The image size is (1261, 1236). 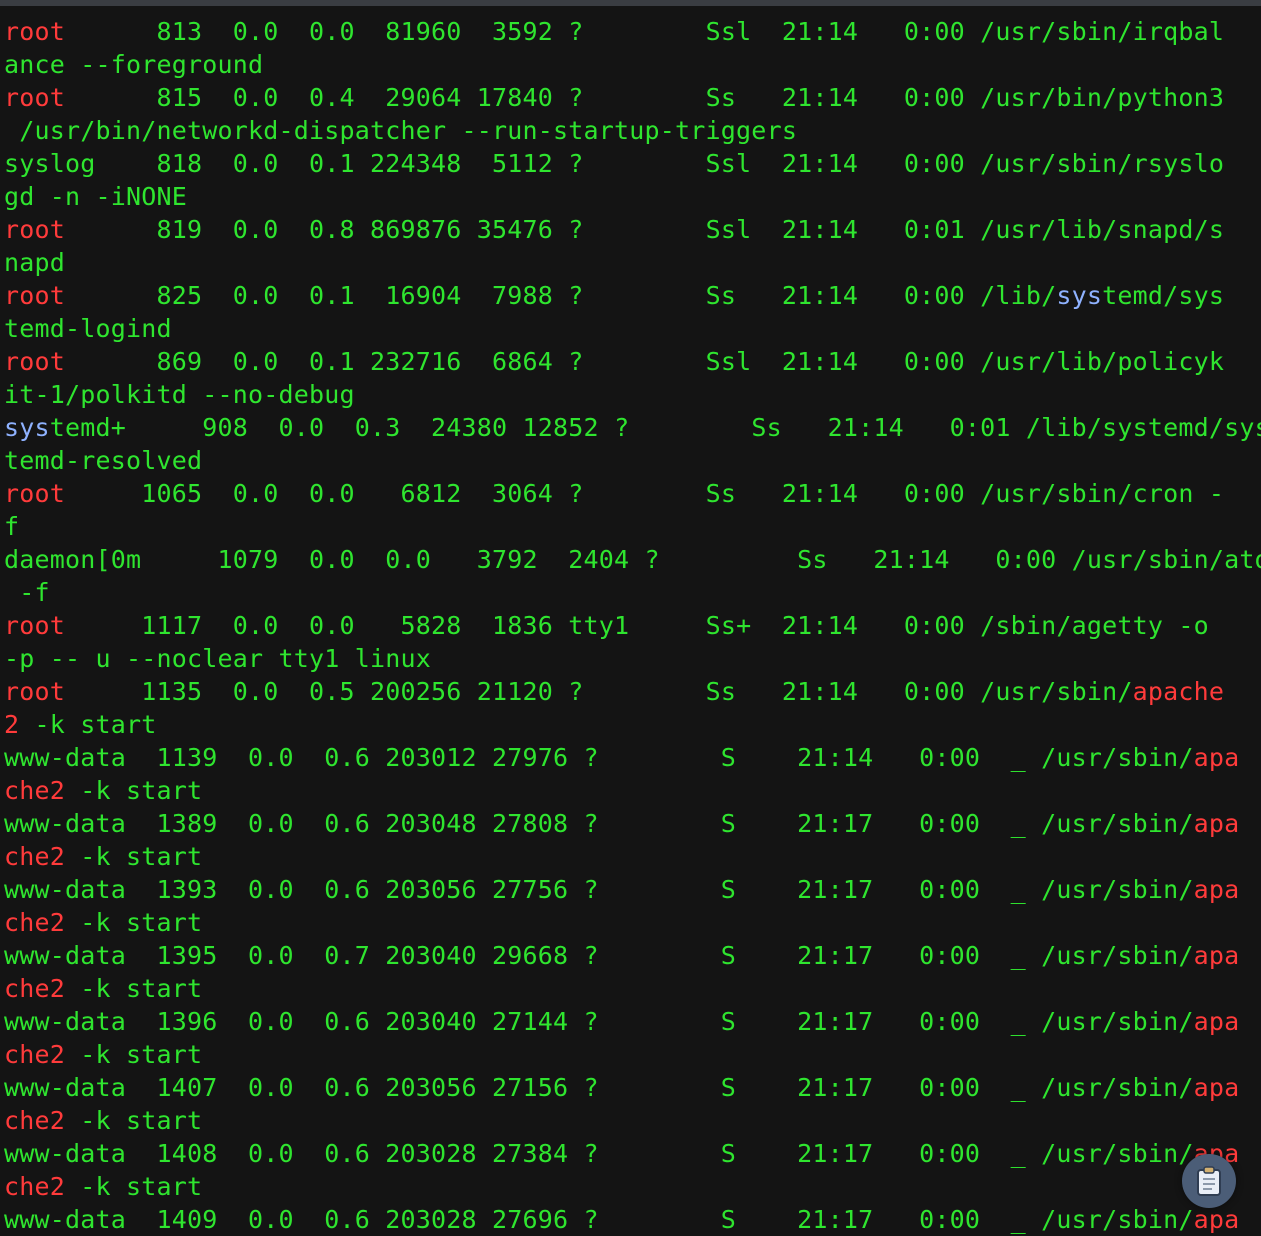 I want to click on terminal-line: temd-logind, so click(x=632, y=328).